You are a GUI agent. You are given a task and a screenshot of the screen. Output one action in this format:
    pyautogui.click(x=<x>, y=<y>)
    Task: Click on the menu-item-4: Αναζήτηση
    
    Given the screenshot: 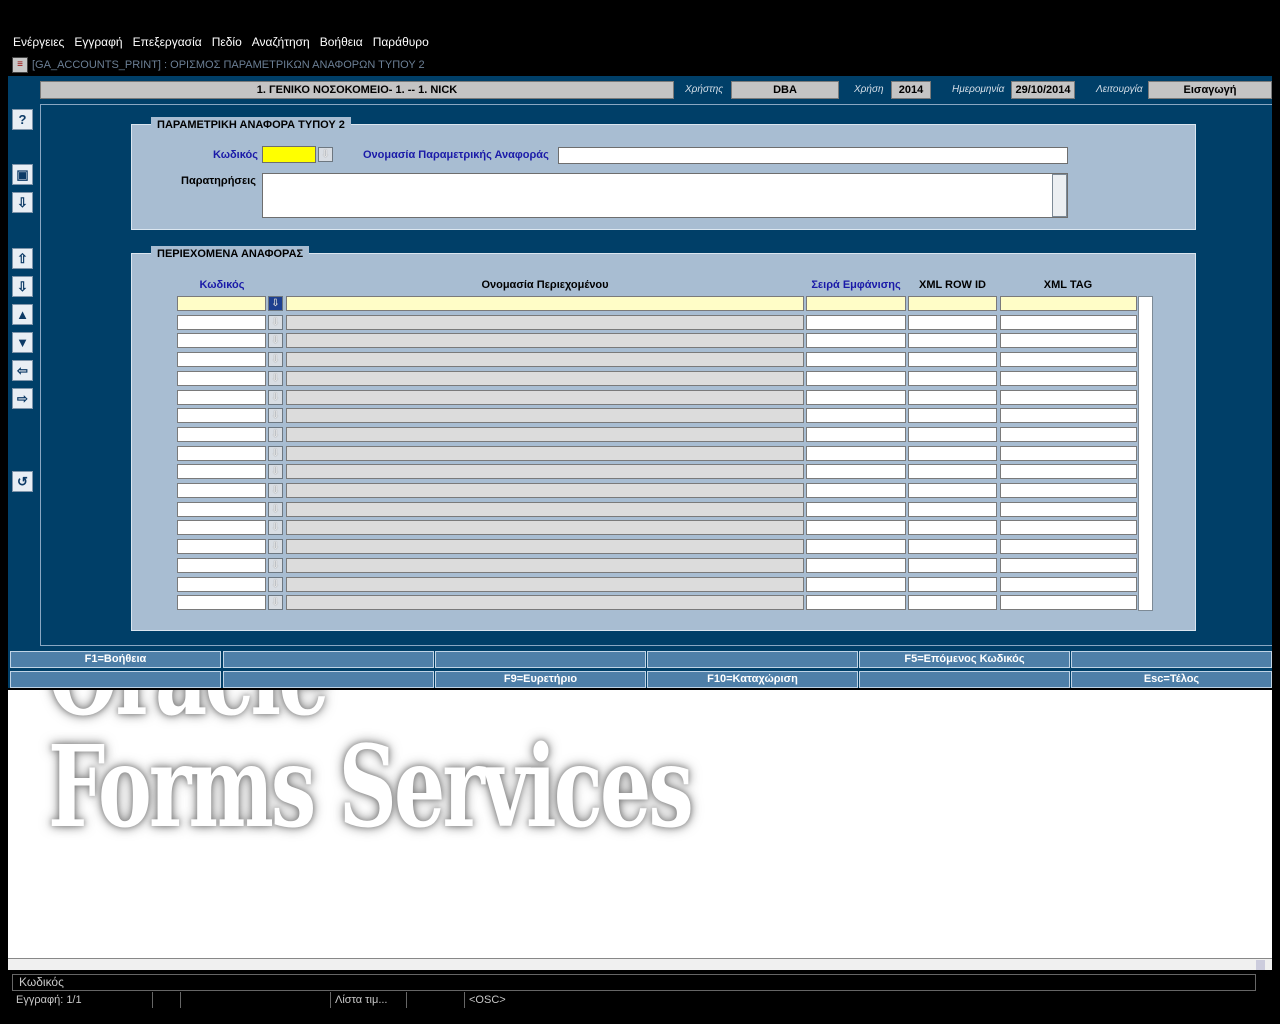 What is the action you would take?
    pyautogui.click(x=281, y=42)
    